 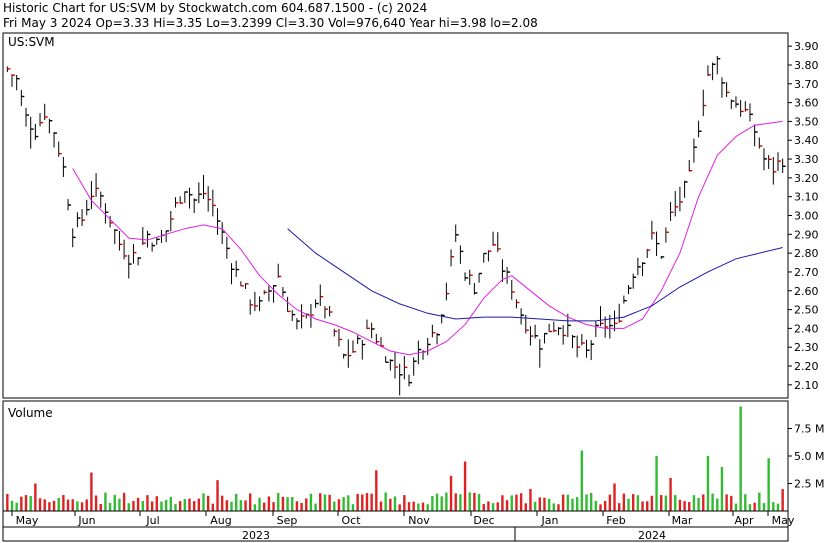 What do you see at coordinates (682, 520) in the screenshot?
I see `month-label: Mar` at bounding box center [682, 520].